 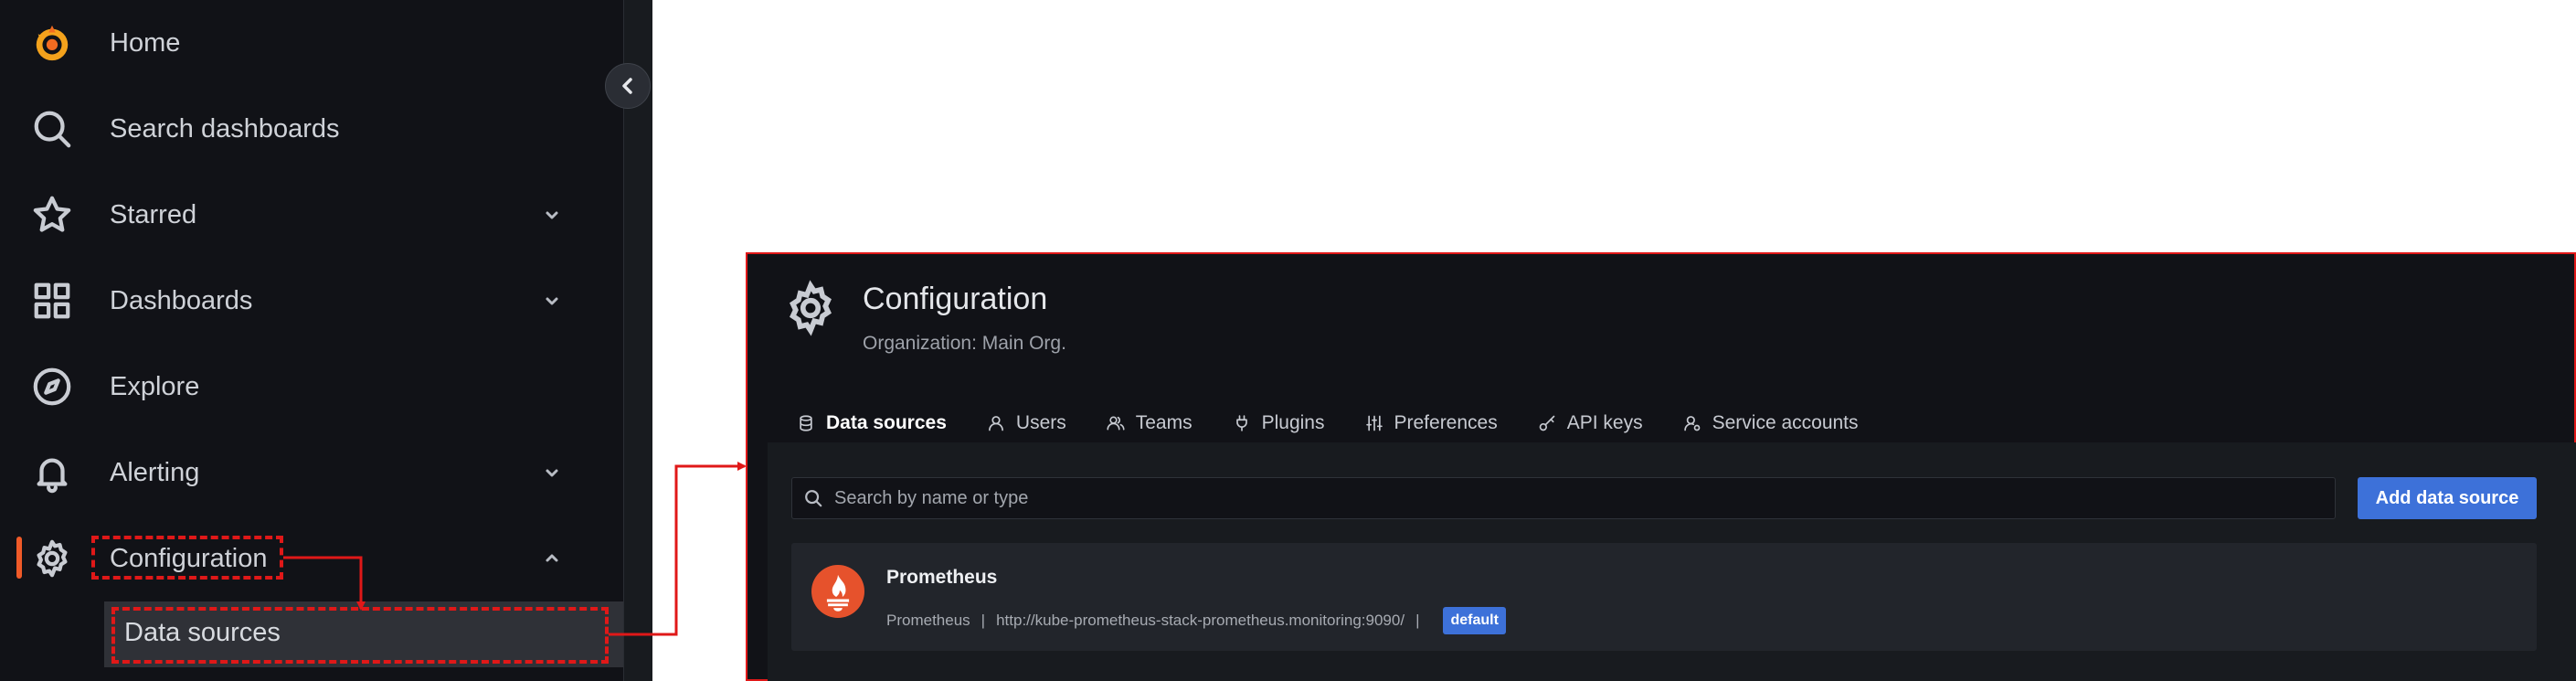 I want to click on annotation-box-data-sources, so click(x=360, y=635).